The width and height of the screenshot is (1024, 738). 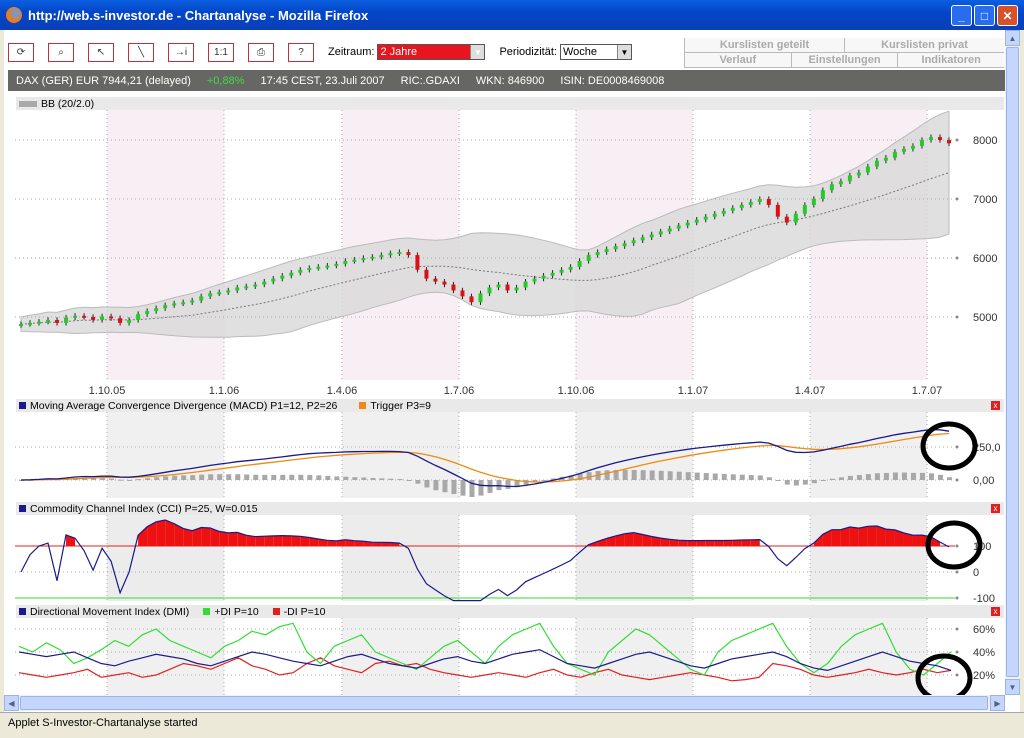 I want to click on y-tick-label: -100, so click(x=984, y=598).